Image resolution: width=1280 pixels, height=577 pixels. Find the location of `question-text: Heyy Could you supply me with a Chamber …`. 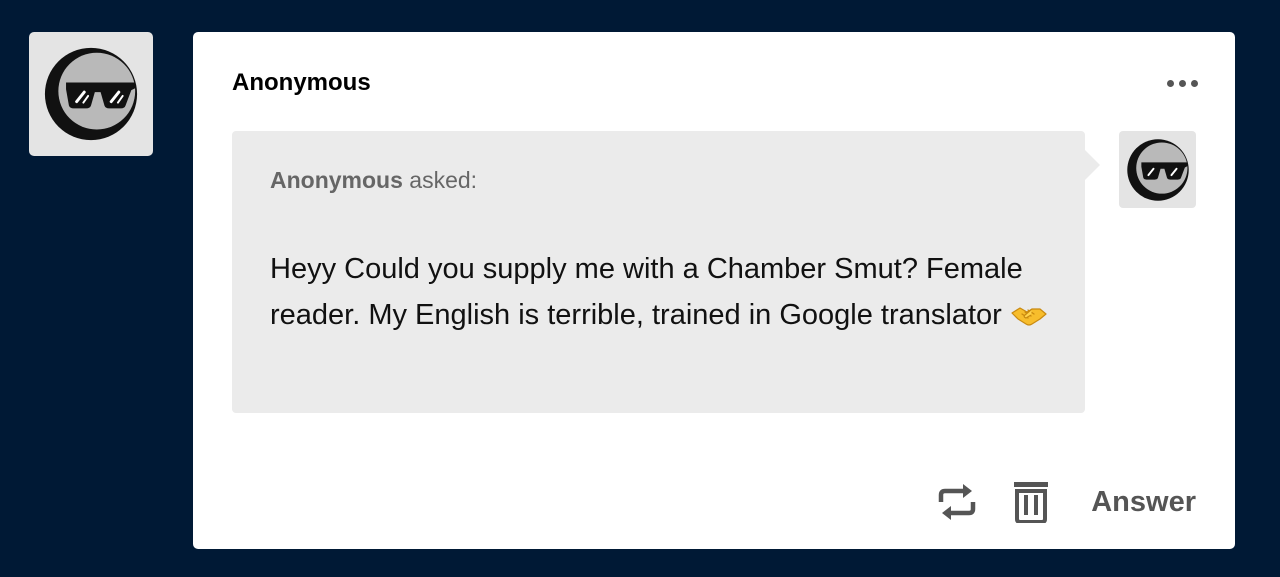

question-text: Heyy Could you supply me with a Chamber … is located at coordinates (660, 292).